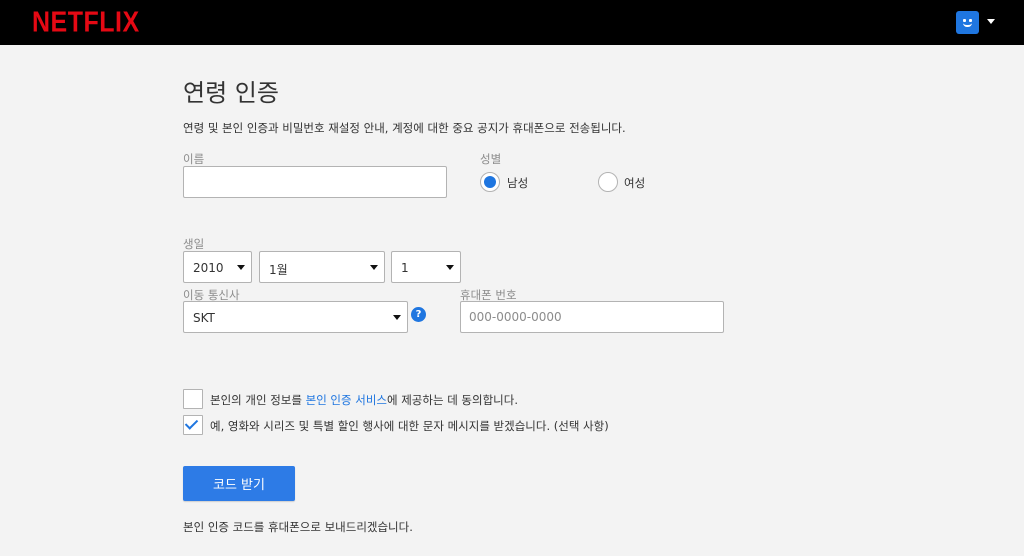 This screenshot has width=1024, height=556. I want to click on birth-day-value: 1, so click(405, 268).